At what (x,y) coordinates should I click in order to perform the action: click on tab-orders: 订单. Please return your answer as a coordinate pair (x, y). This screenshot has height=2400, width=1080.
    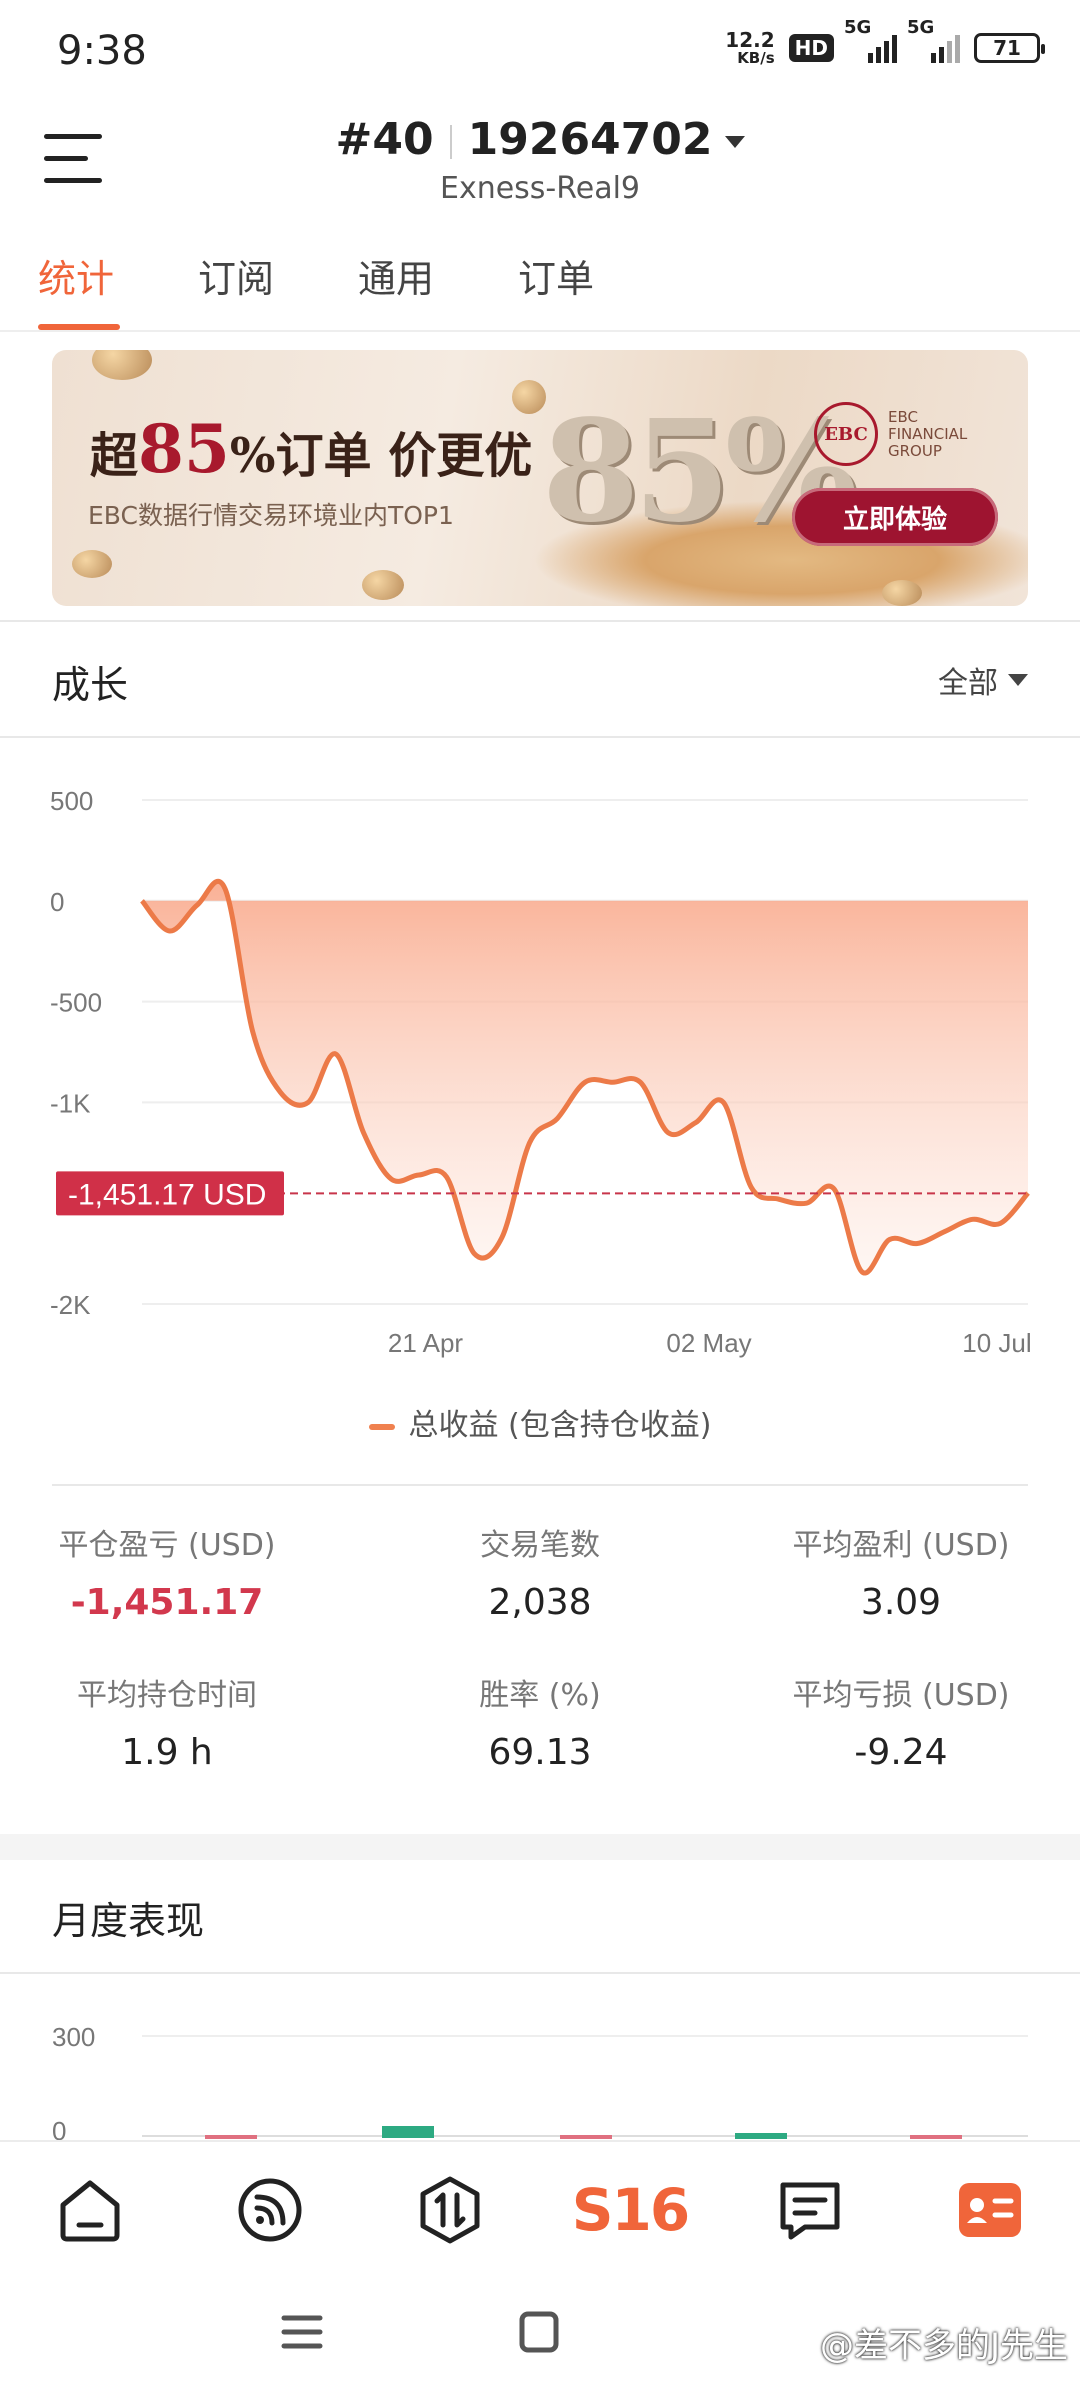
    Looking at the image, I should click on (556, 275).